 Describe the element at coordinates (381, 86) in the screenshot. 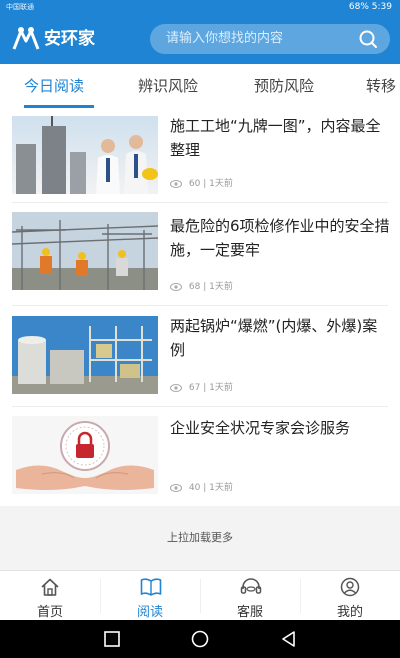

I see `tab-transfer: 转移` at that location.